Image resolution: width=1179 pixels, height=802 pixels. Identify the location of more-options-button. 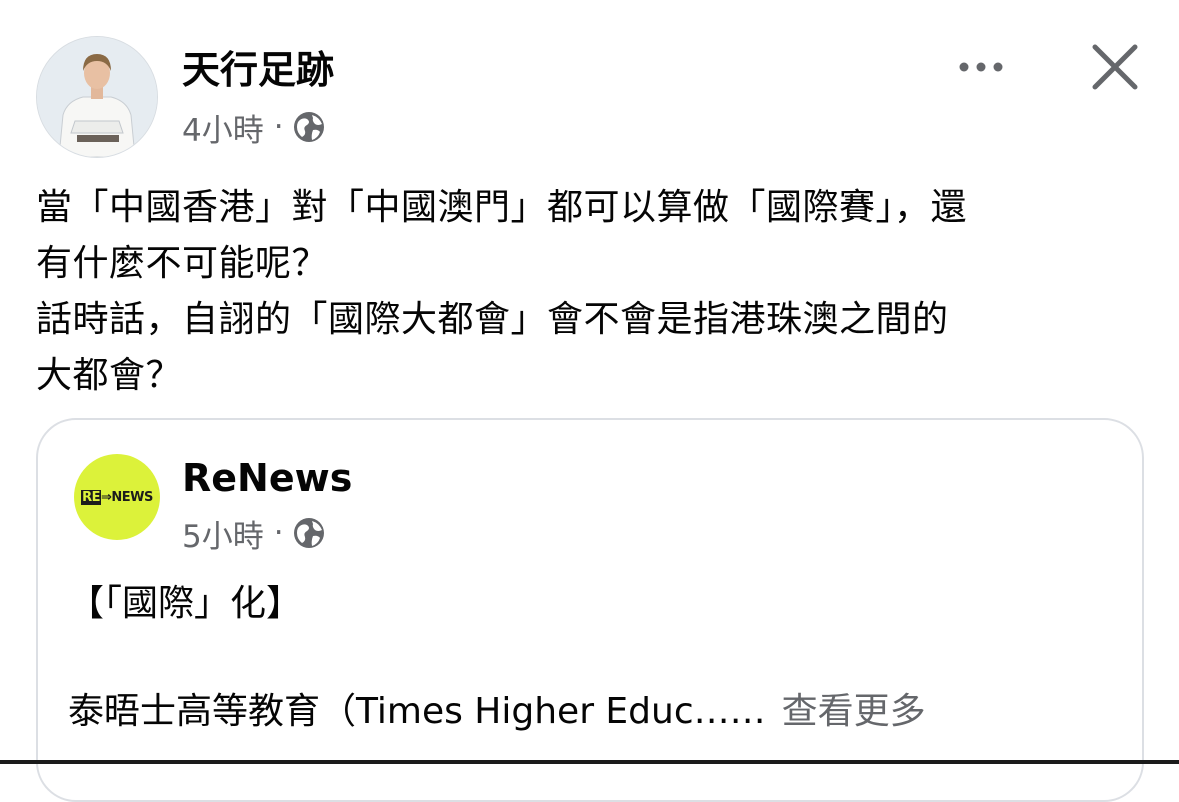
(981, 67).